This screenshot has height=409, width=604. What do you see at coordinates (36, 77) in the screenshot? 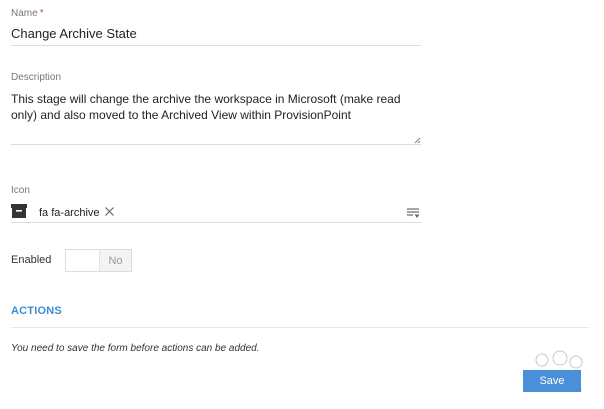
I see `description-label: Description` at bounding box center [36, 77].